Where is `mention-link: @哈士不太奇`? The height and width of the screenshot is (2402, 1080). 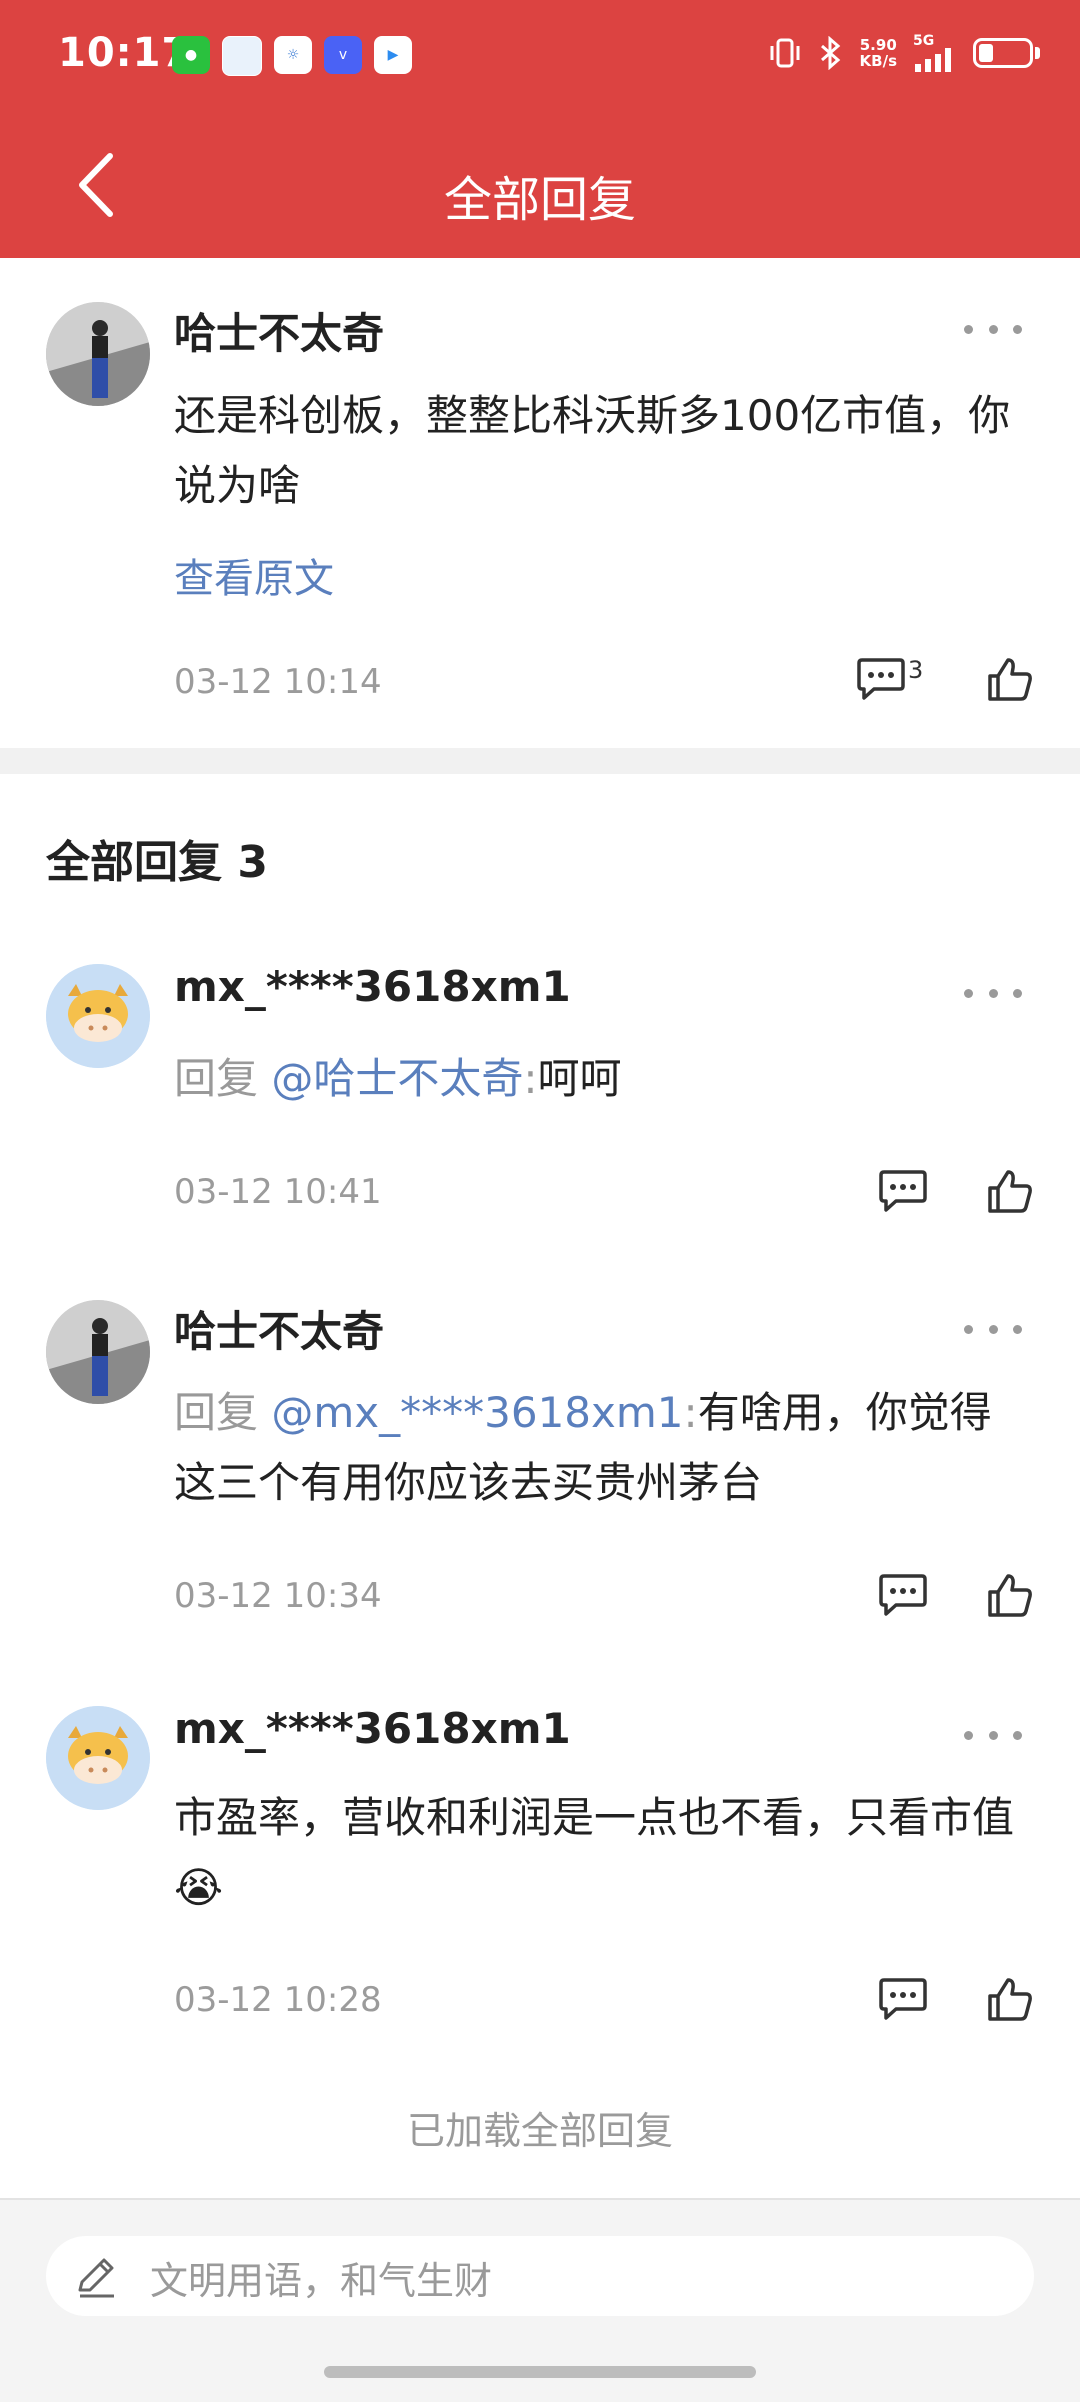
mention-link: @哈士不太奇 is located at coordinates (397, 1078).